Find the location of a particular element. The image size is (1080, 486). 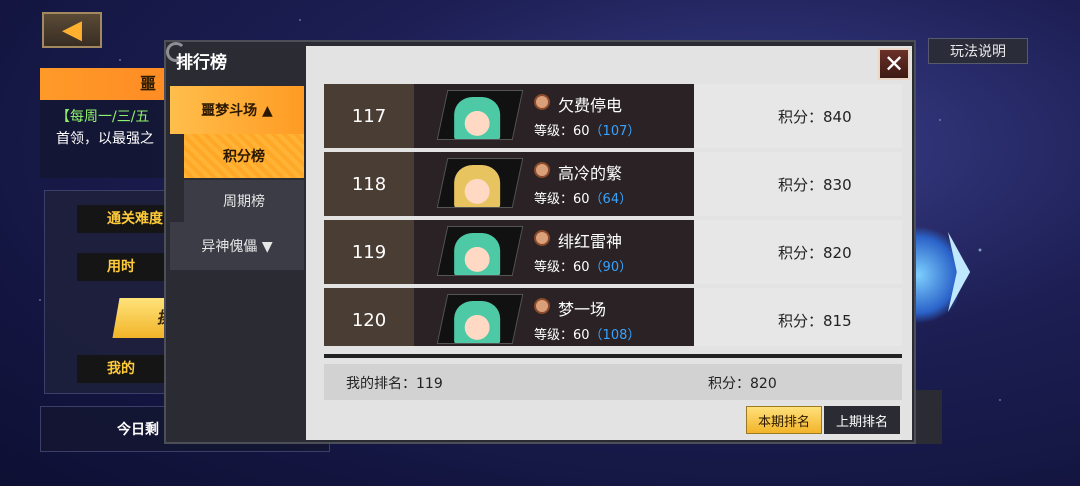

player-level: 等级：60（108） is located at coordinates (587, 333).